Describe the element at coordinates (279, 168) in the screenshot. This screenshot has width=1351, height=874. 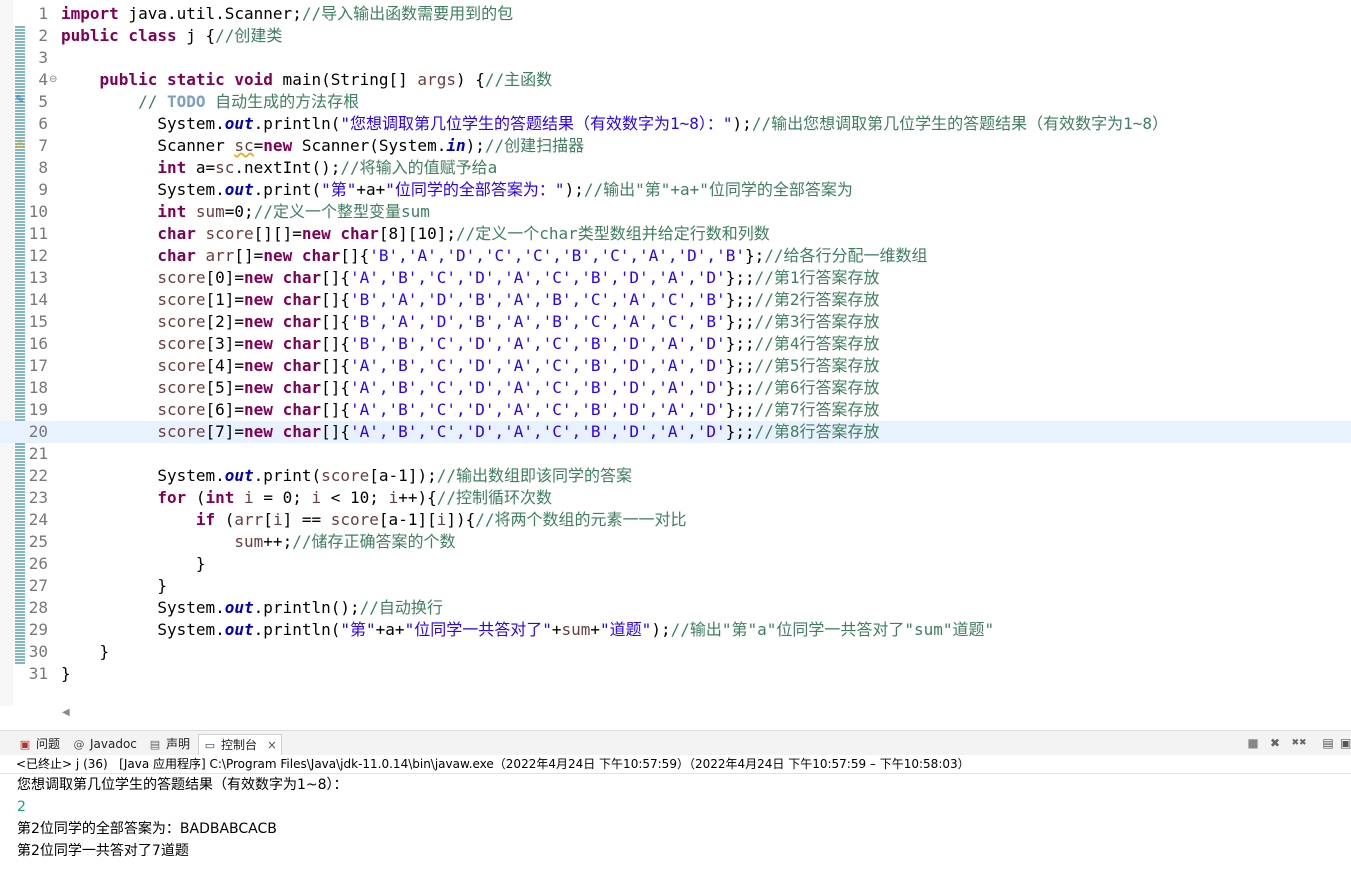
I see `code-text: int a=sc.nextInt();//将输入的值赋予给a` at that location.